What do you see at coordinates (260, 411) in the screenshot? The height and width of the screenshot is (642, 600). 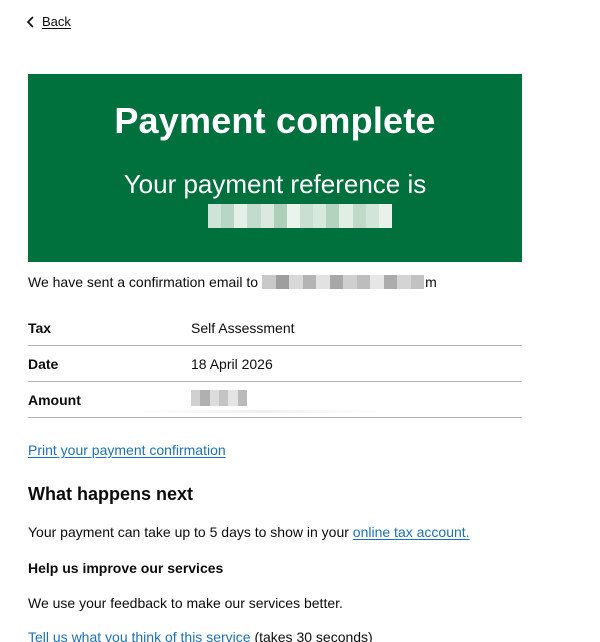 I see `redaction-blur` at bounding box center [260, 411].